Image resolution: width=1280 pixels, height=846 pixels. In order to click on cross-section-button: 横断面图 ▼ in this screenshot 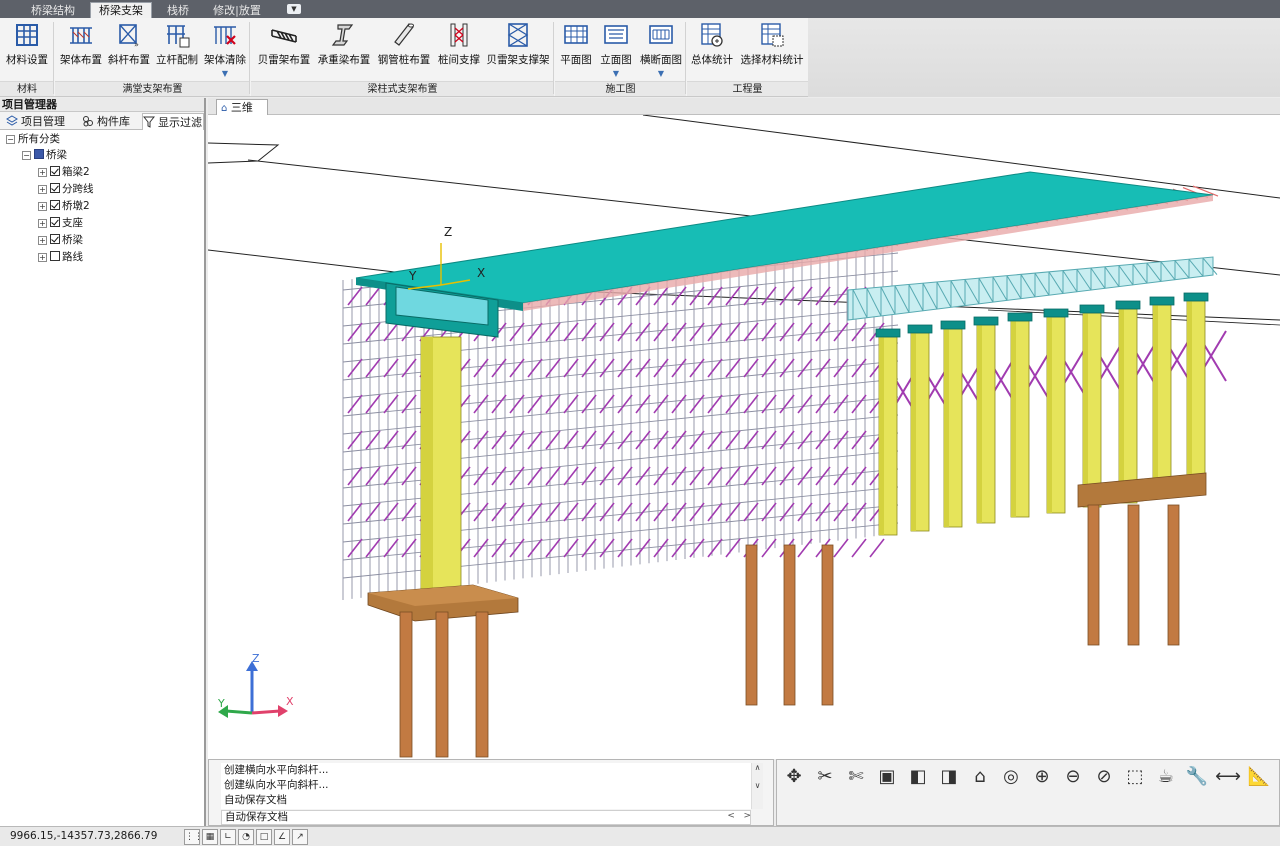, I will do `click(661, 50)`.